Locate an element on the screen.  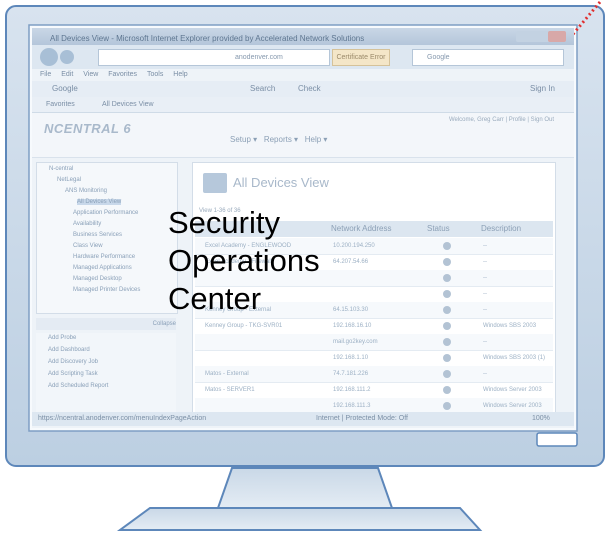
app-nav: Setup ▾ Reports ▾ Help ▾ is located at coordinates (279, 139).